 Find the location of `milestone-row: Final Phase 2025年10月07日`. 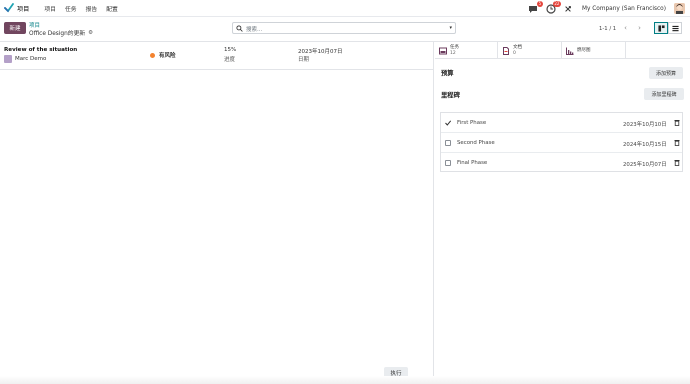

milestone-row: Final Phase 2025年10月07日 is located at coordinates (561, 163).